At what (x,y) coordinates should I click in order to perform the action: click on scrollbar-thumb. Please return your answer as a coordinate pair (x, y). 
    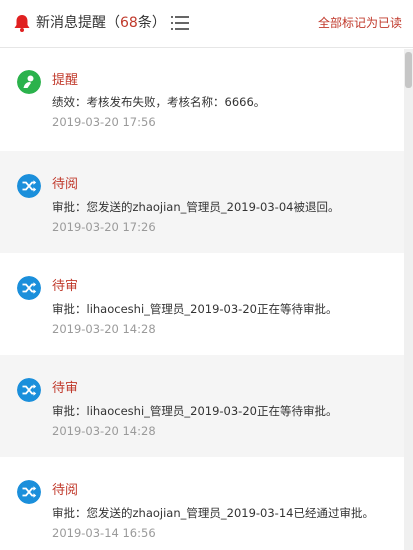
    Looking at the image, I should click on (408, 70).